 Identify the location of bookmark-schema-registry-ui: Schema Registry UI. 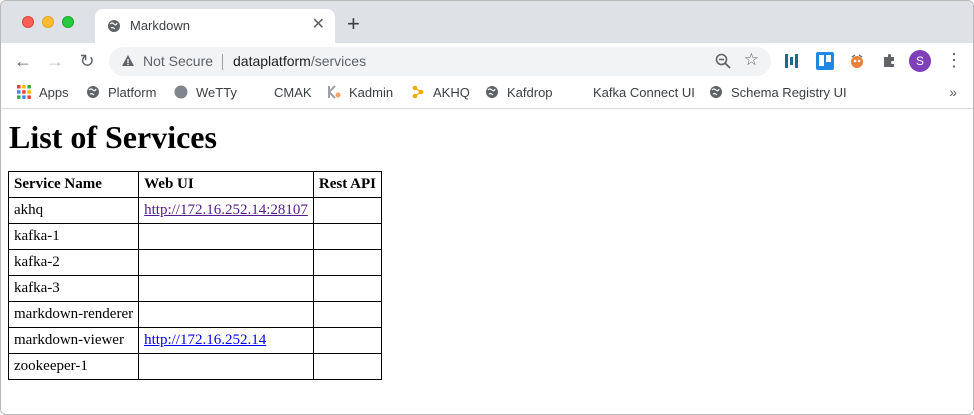
(778, 92).